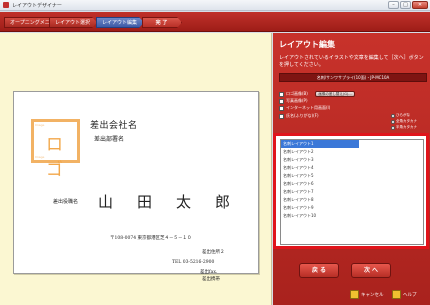 The height and width of the screenshot is (305, 430). I want to click on layout-list-item: 名刺レイアウト1, so click(320, 144).